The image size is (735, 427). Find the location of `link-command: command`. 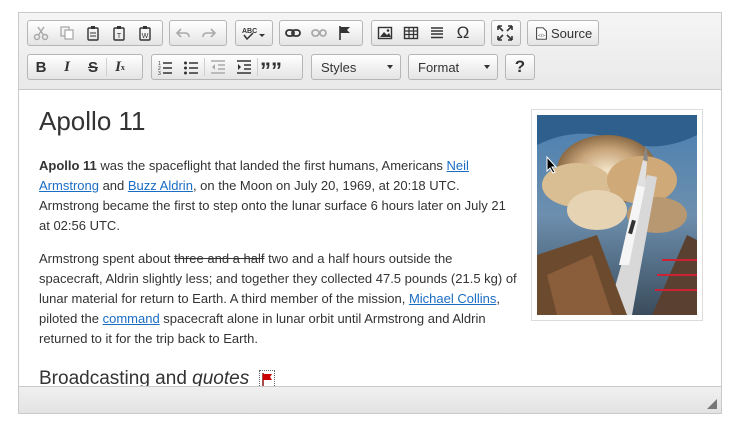

link-command: command is located at coordinates (131, 318).